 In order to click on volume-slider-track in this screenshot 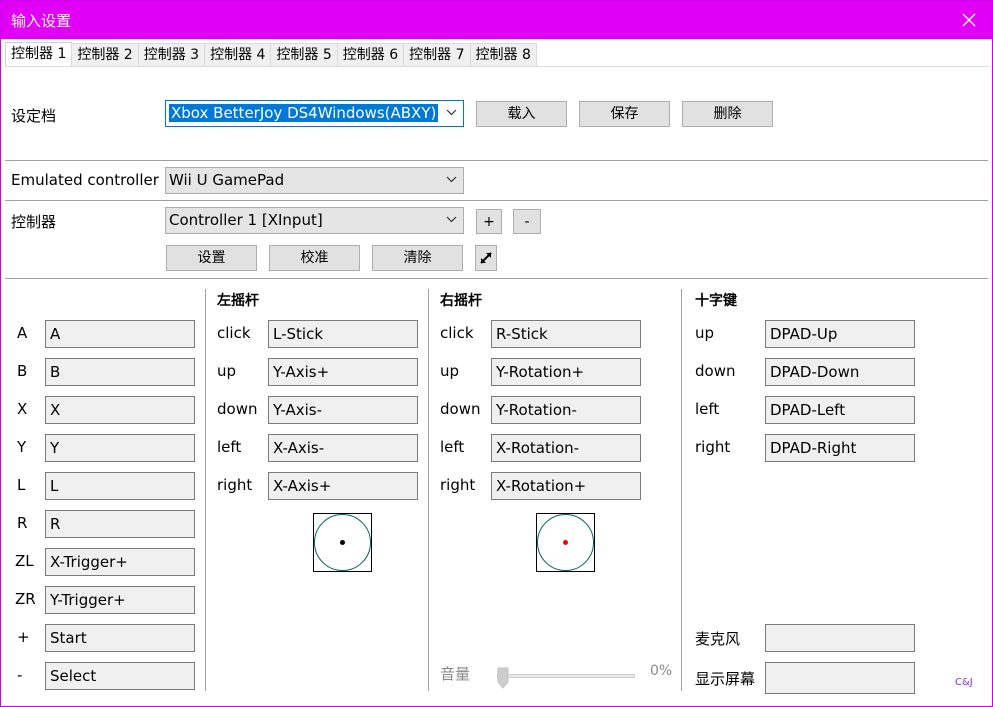, I will do `click(566, 676)`.